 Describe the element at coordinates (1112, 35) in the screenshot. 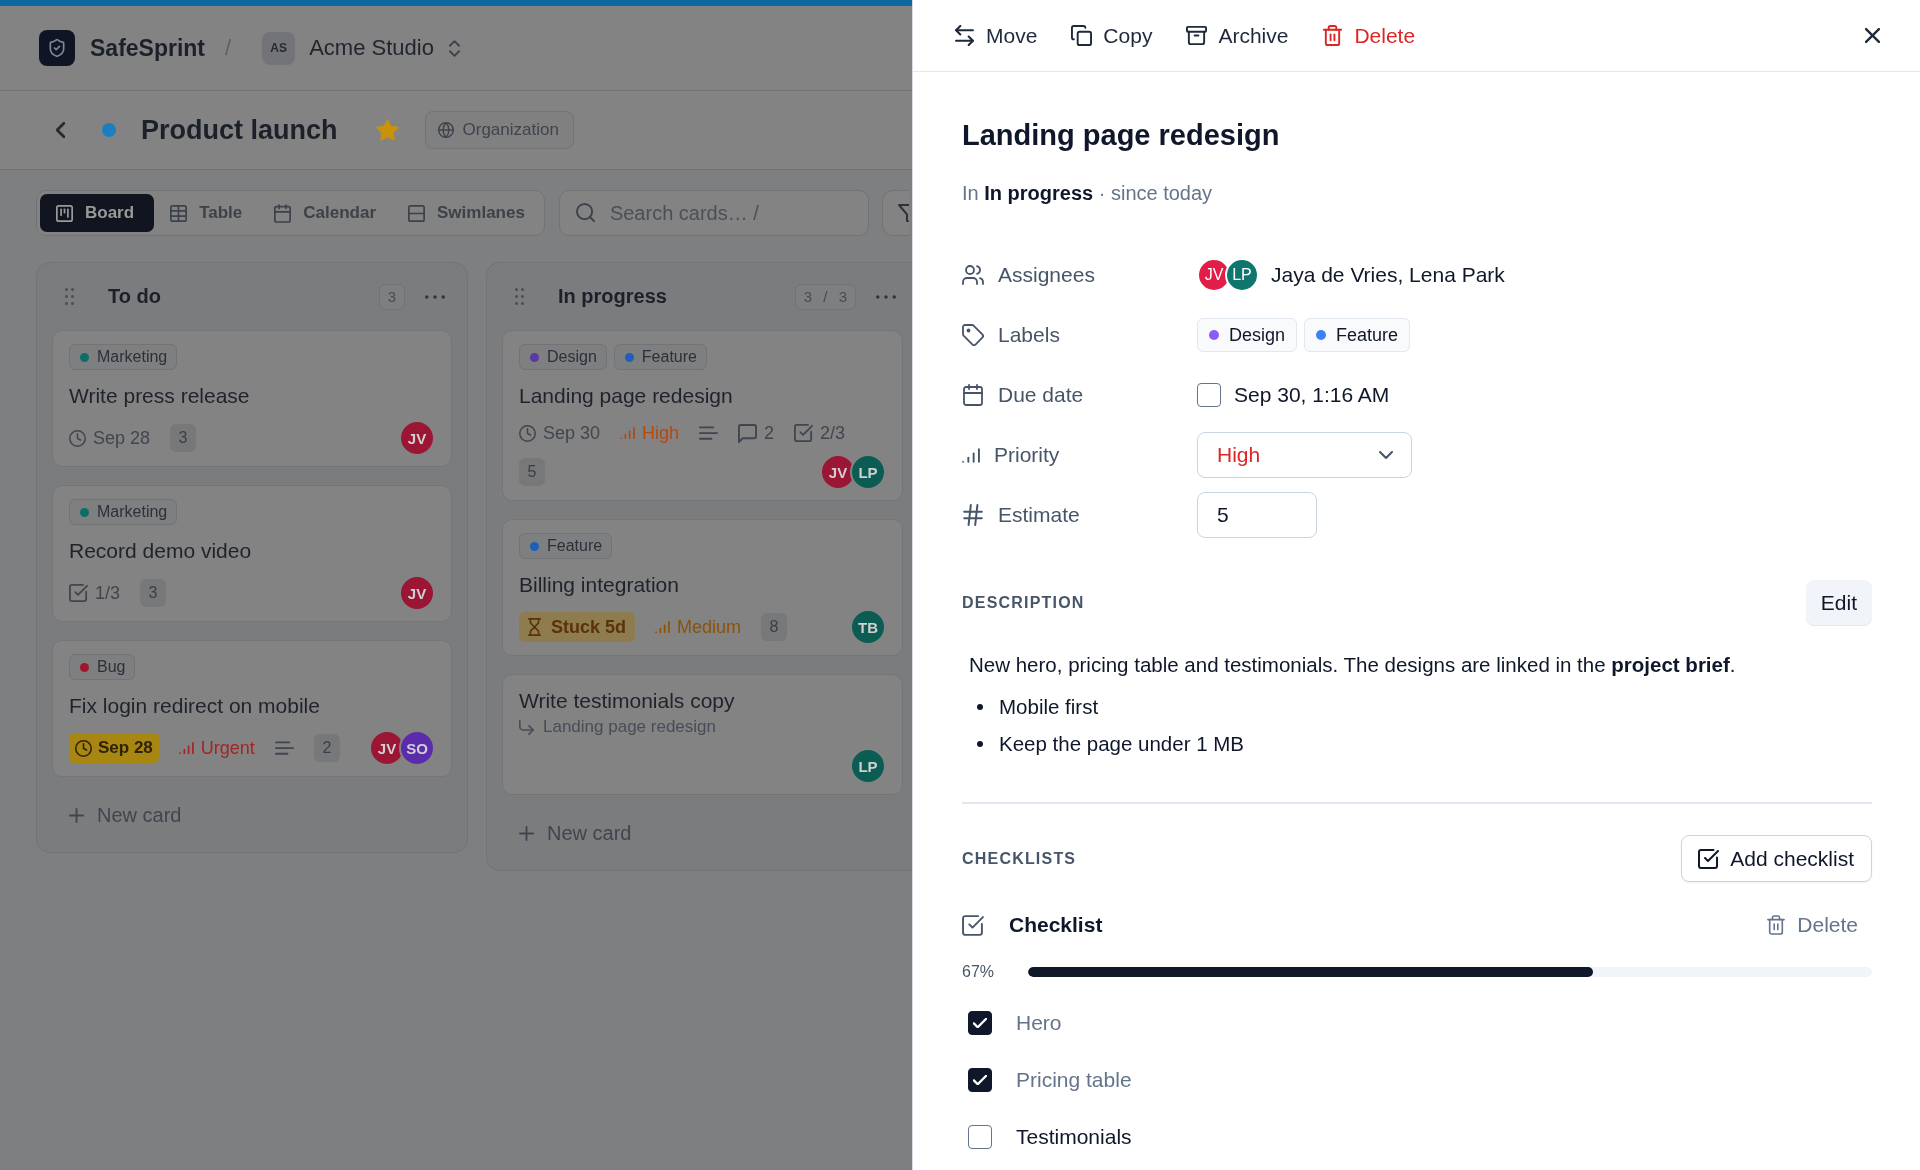

I see `copy-button: Copy` at that location.